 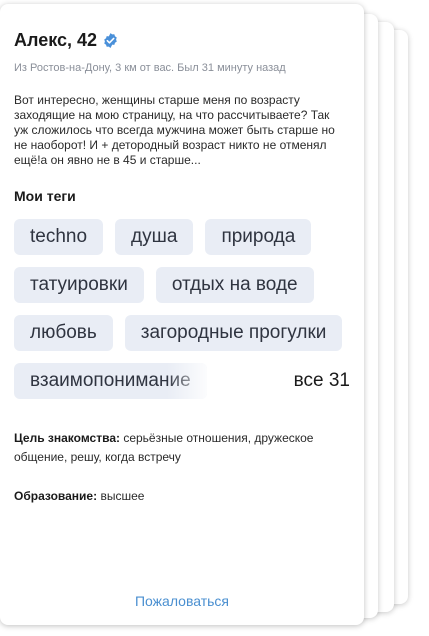 What do you see at coordinates (154, 237) in the screenshot?
I see `tag-dusha: душа` at bounding box center [154, 237].